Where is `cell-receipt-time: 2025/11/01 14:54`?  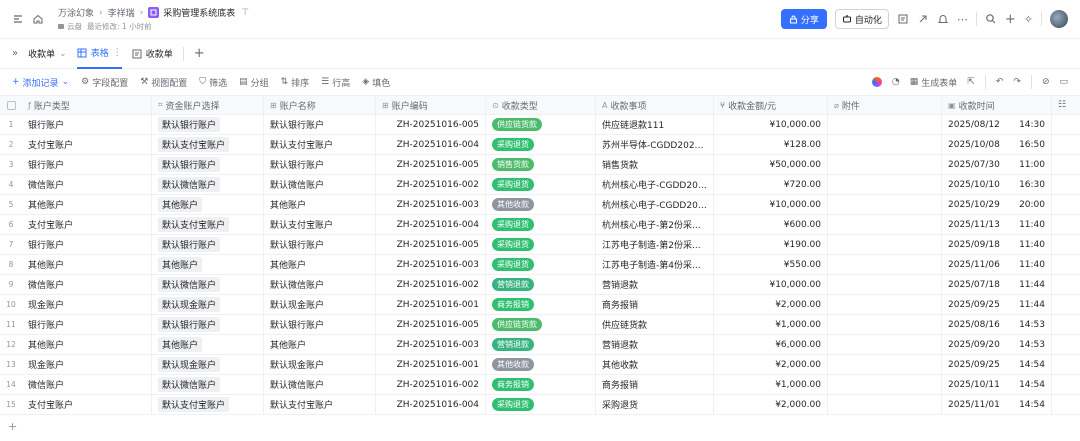 cell-receipt-time: 2025/11/01 14:54 is located at coordinates (997, 404).